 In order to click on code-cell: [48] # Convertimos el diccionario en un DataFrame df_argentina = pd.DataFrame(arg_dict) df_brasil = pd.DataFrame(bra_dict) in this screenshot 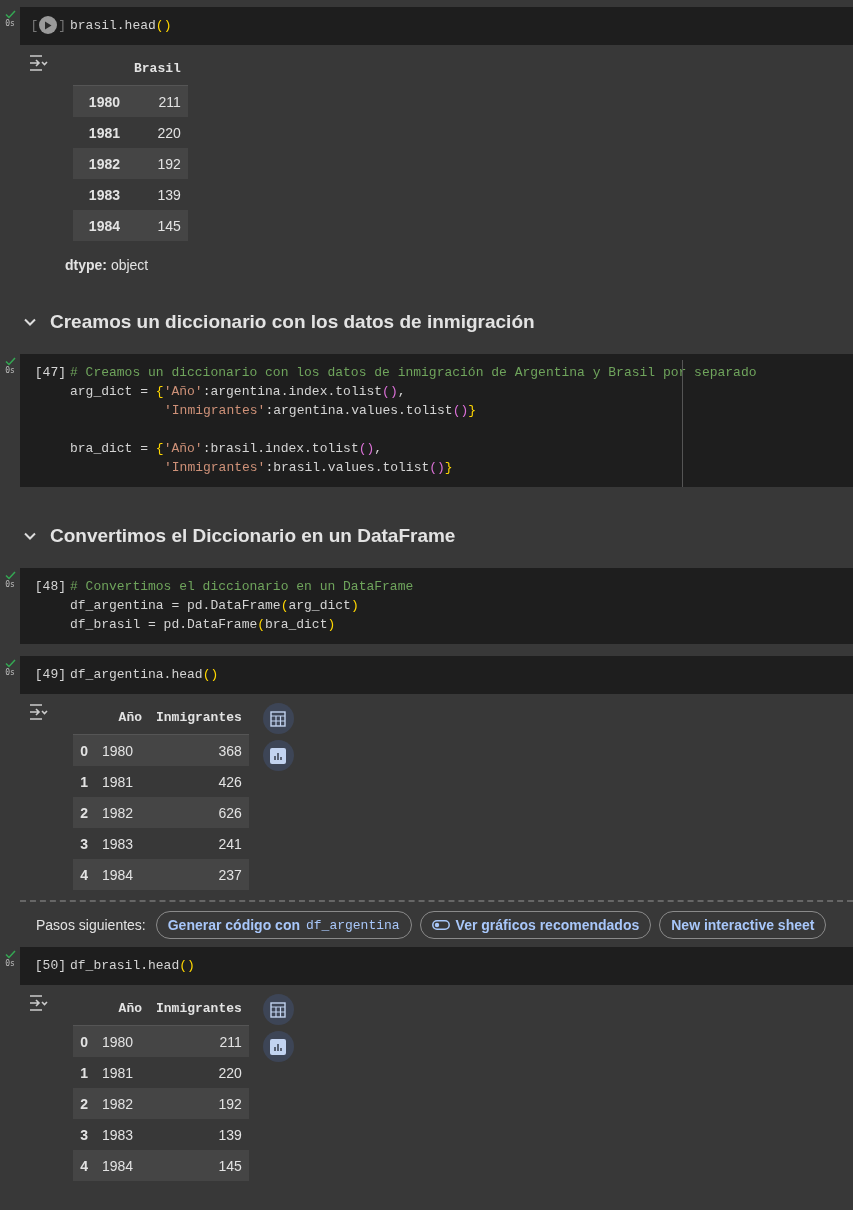, I will do `click(436, 606)`.